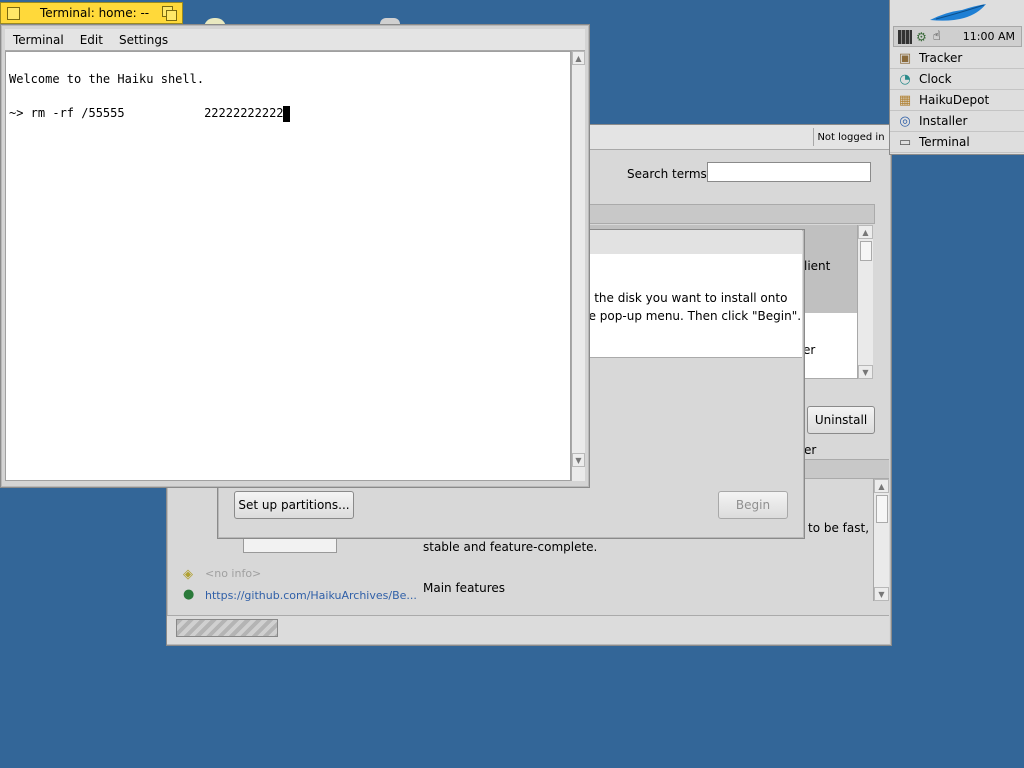  What do you see at coordinates (189, 594) in the screenshot?
I see `globe-icon: ●` at bounding box center [189, 594].